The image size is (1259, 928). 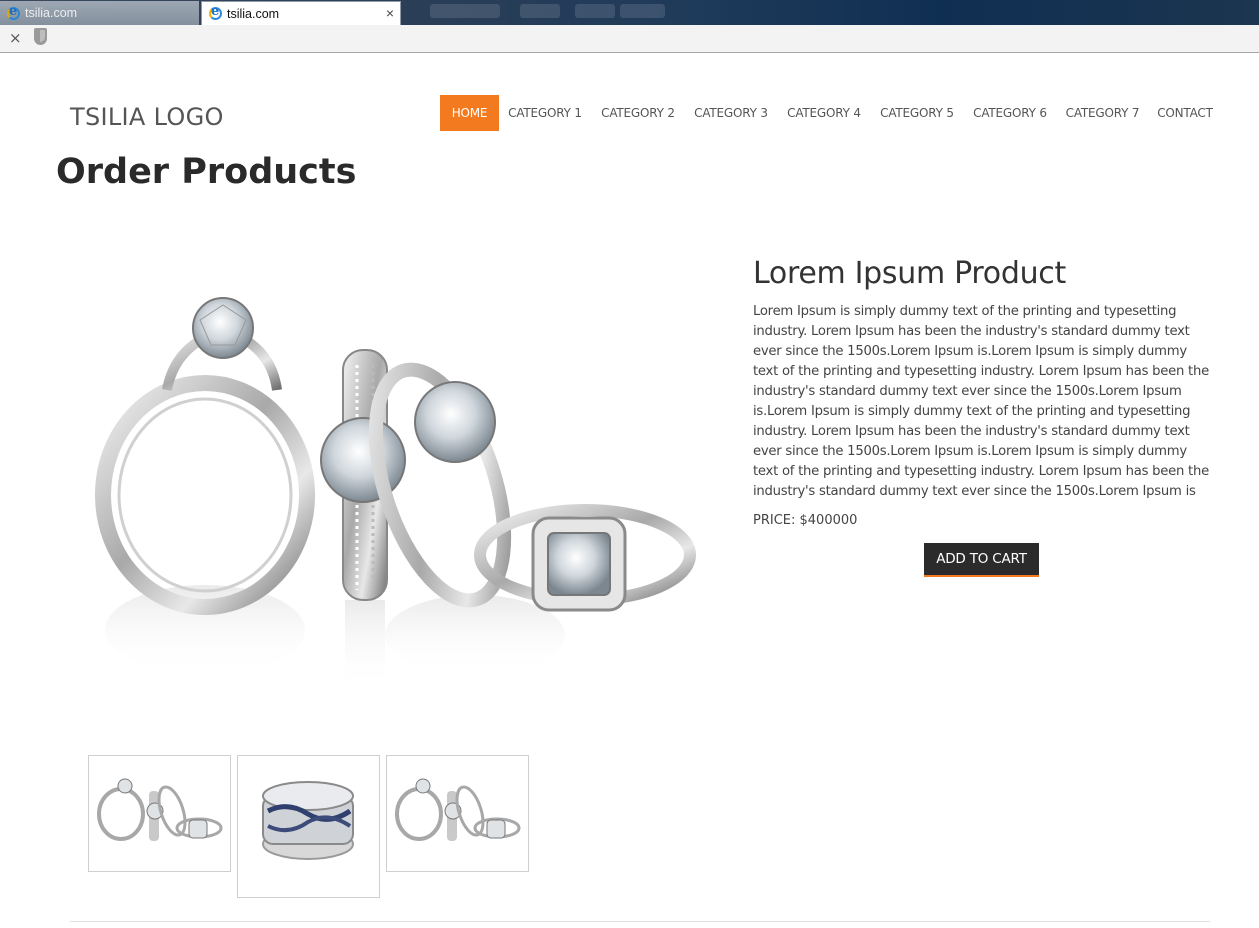 I want to click on close-tab-icon: ×, so click(x=390, y=13).